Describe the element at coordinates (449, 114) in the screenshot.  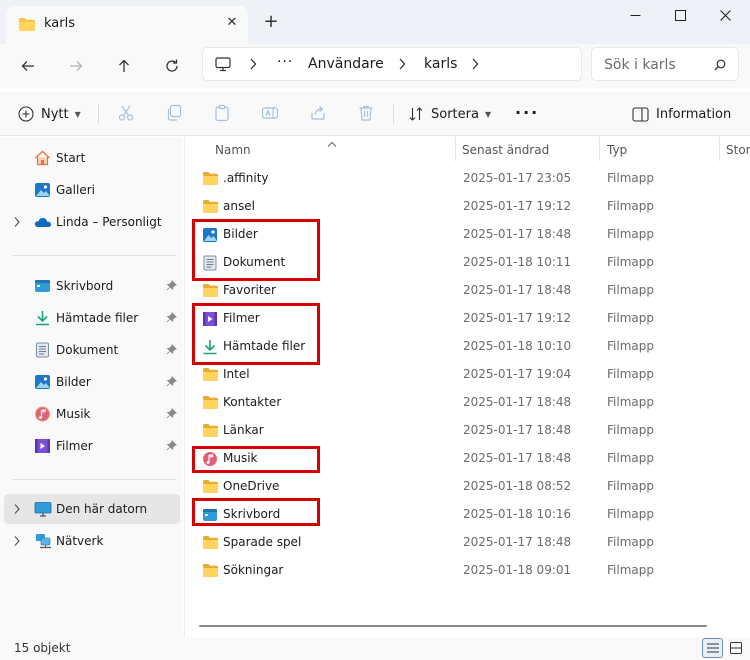
I see `sort-button: Sortera ▼` at that location.